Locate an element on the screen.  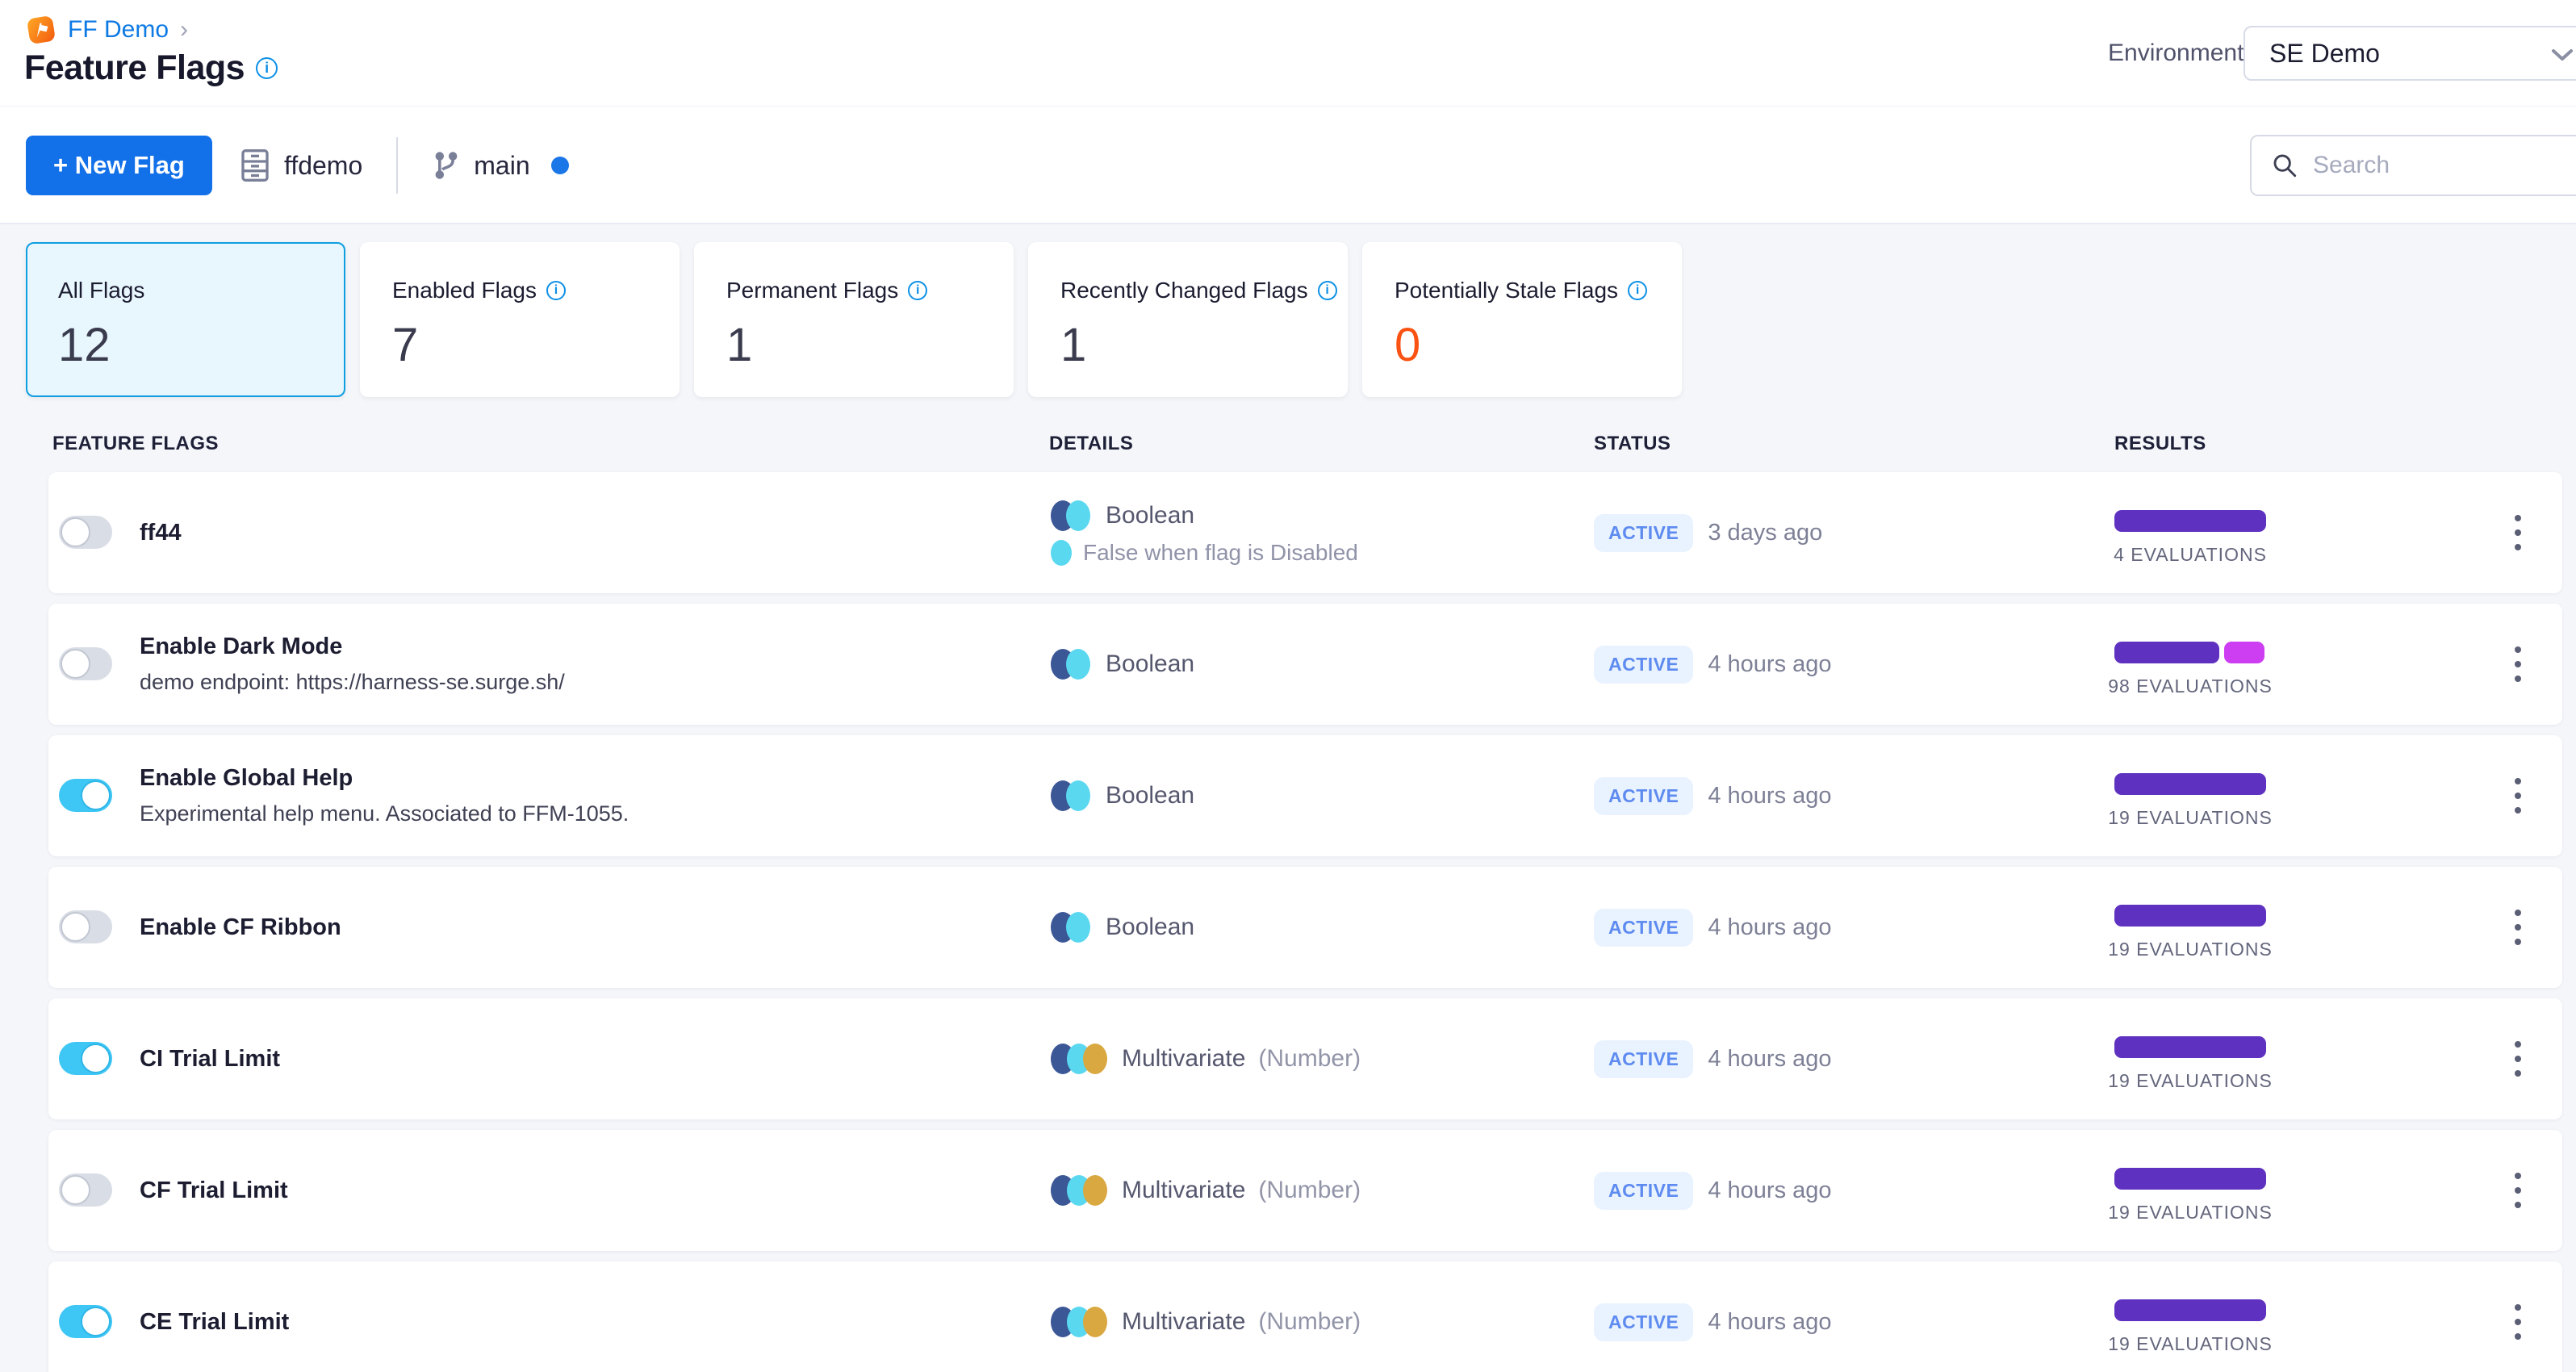
environment-value: SE Demo is located at coordinates (2324, 53).